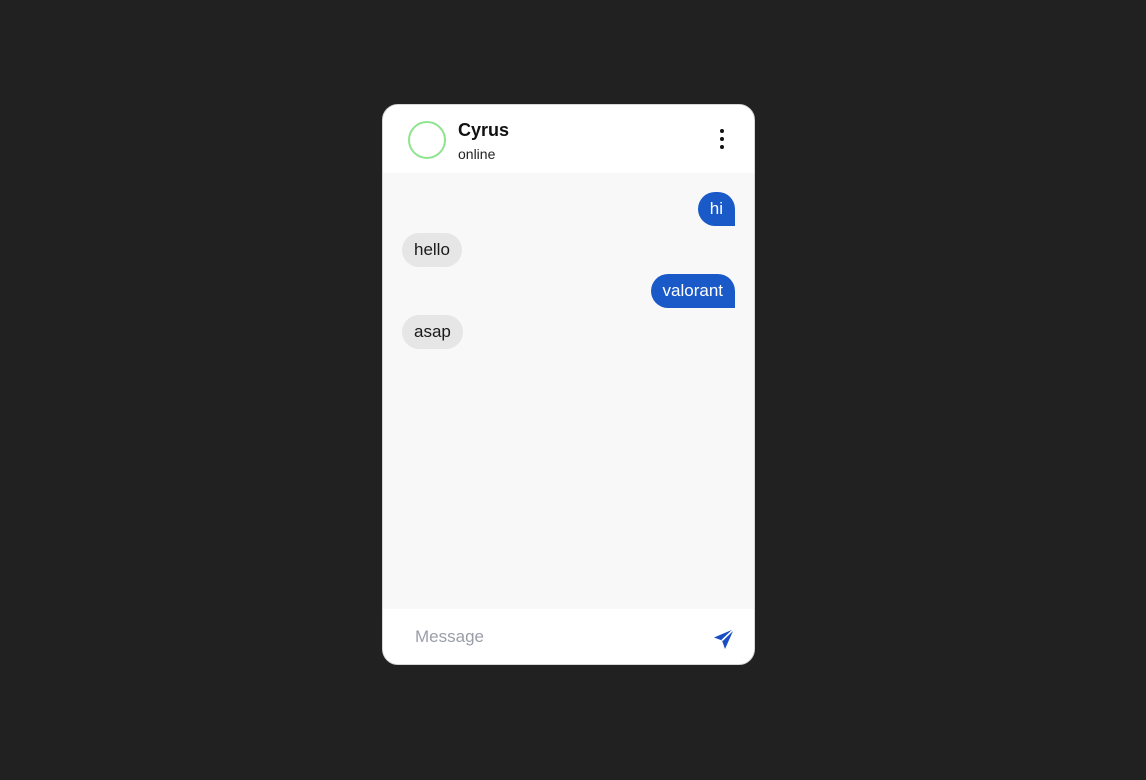 This screenshot has width=1146, height=780. Describe the element at coordinates (477, 154) in the screenshot. I see `contact-status: online` at that location.